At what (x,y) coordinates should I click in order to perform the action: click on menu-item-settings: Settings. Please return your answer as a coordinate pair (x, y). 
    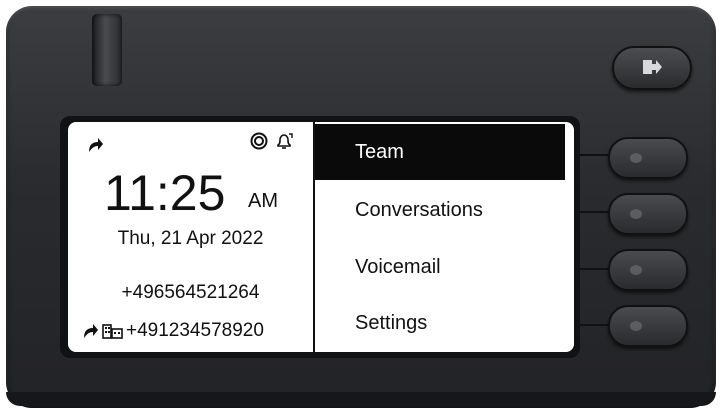
    Looking at the image, I should click on (440, 323).